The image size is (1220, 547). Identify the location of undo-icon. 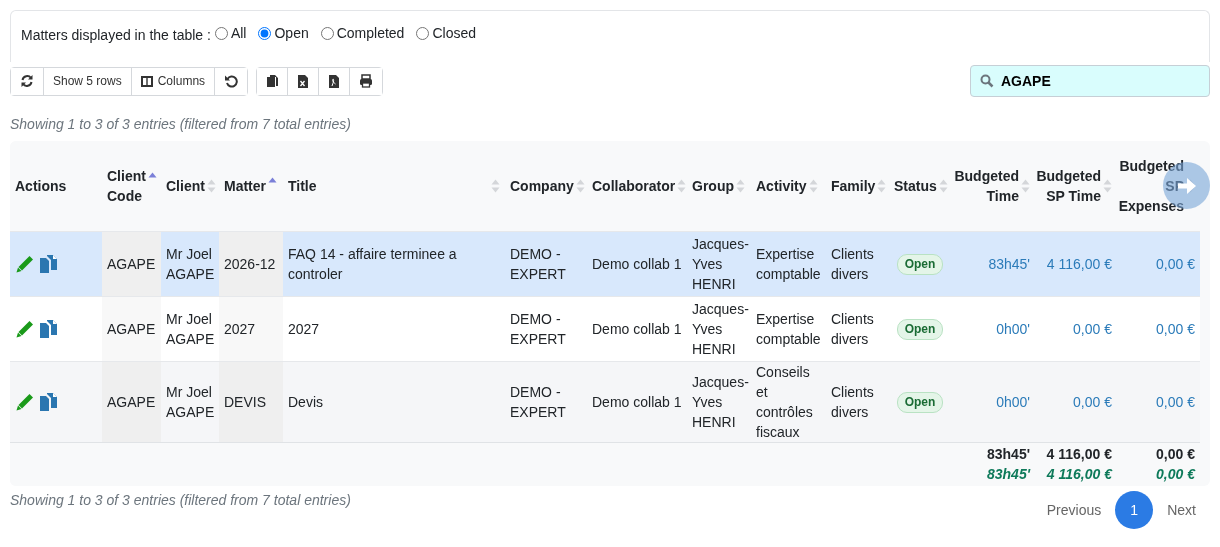
(231, 81).